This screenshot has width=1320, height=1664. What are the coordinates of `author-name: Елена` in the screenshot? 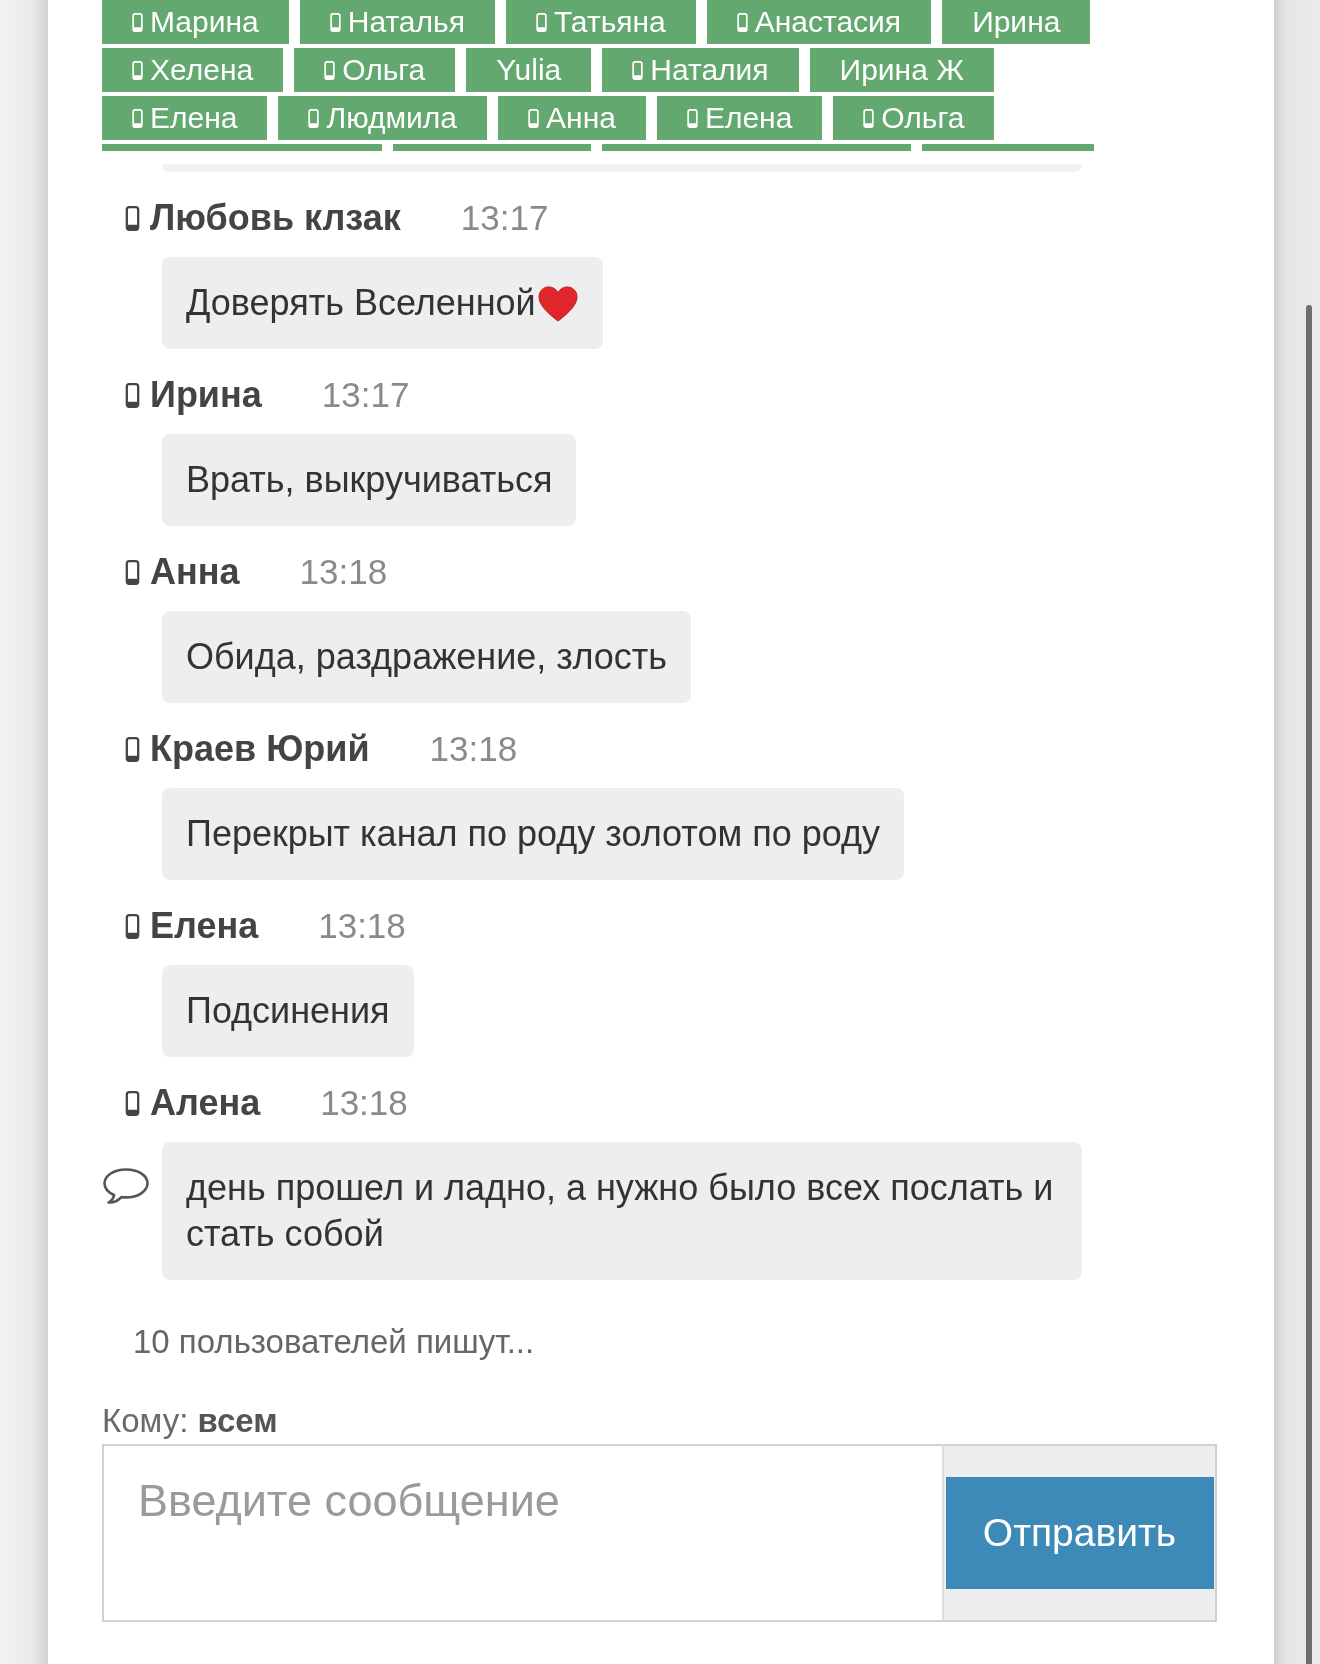 It's located at (204, 926).